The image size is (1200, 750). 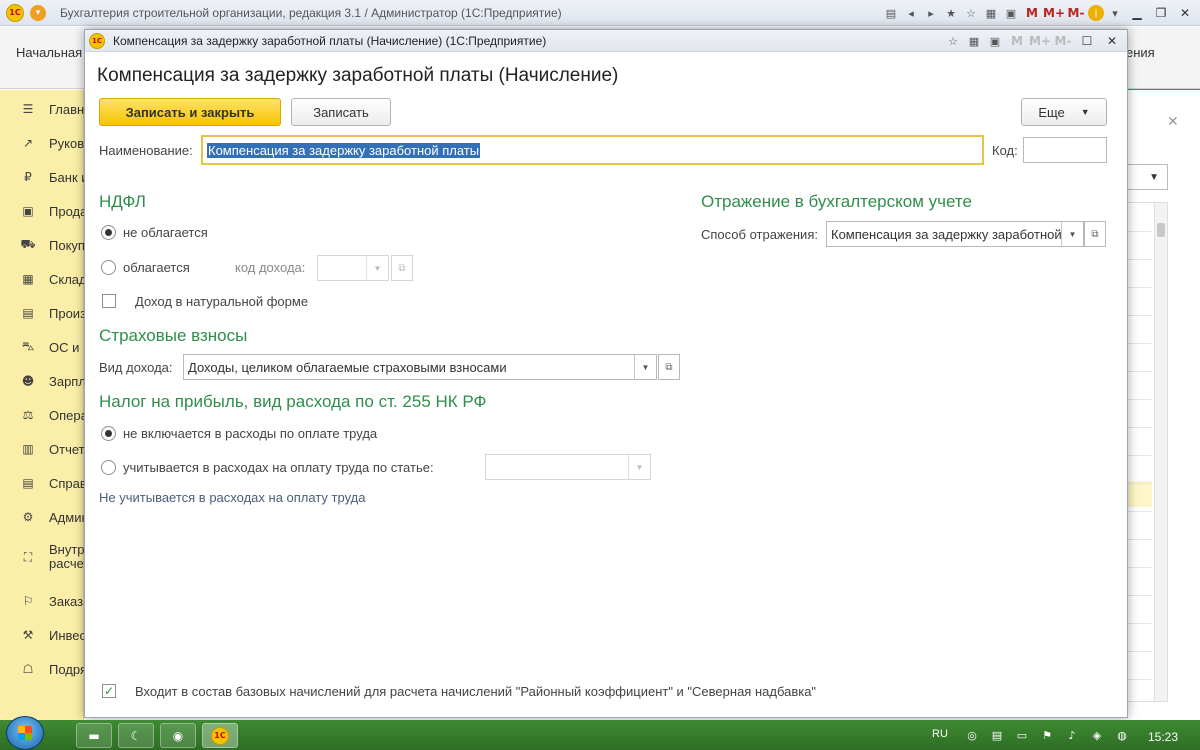 What do you see at coordinates (1161, 230) in the screenshot?
I see `scrollbar-thumb` at bounding box center [1161, 230].